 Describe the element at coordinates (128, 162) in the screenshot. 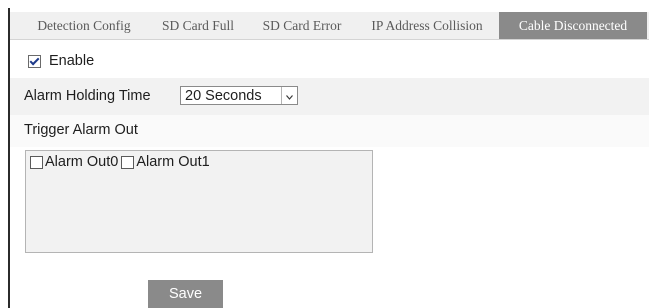

I see `alarm-out1-checkbox` at that location.